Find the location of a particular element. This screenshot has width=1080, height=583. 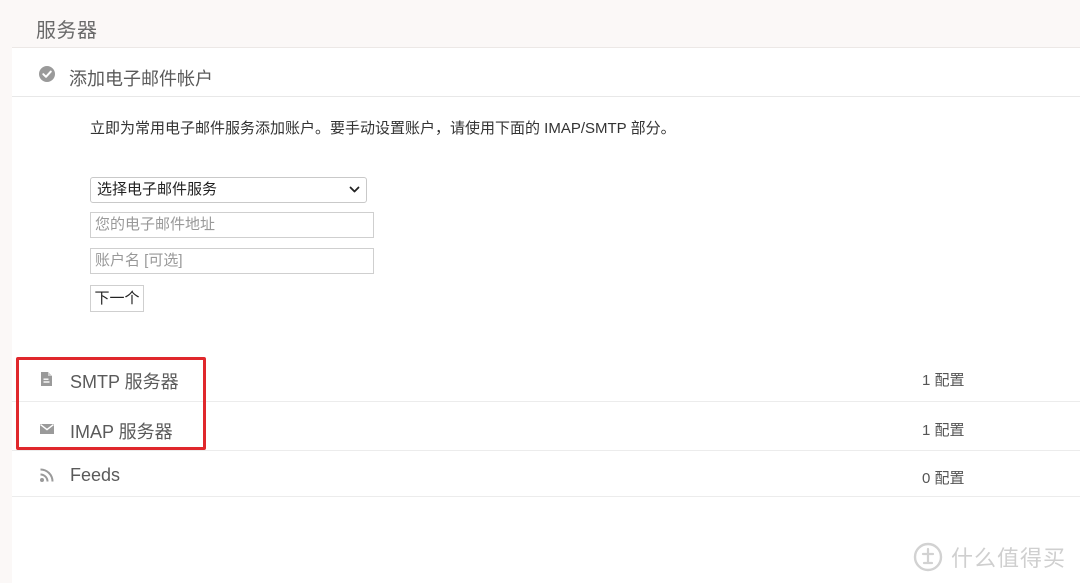

feeds-count: 0 配置 is located at coordinates (943, 478).